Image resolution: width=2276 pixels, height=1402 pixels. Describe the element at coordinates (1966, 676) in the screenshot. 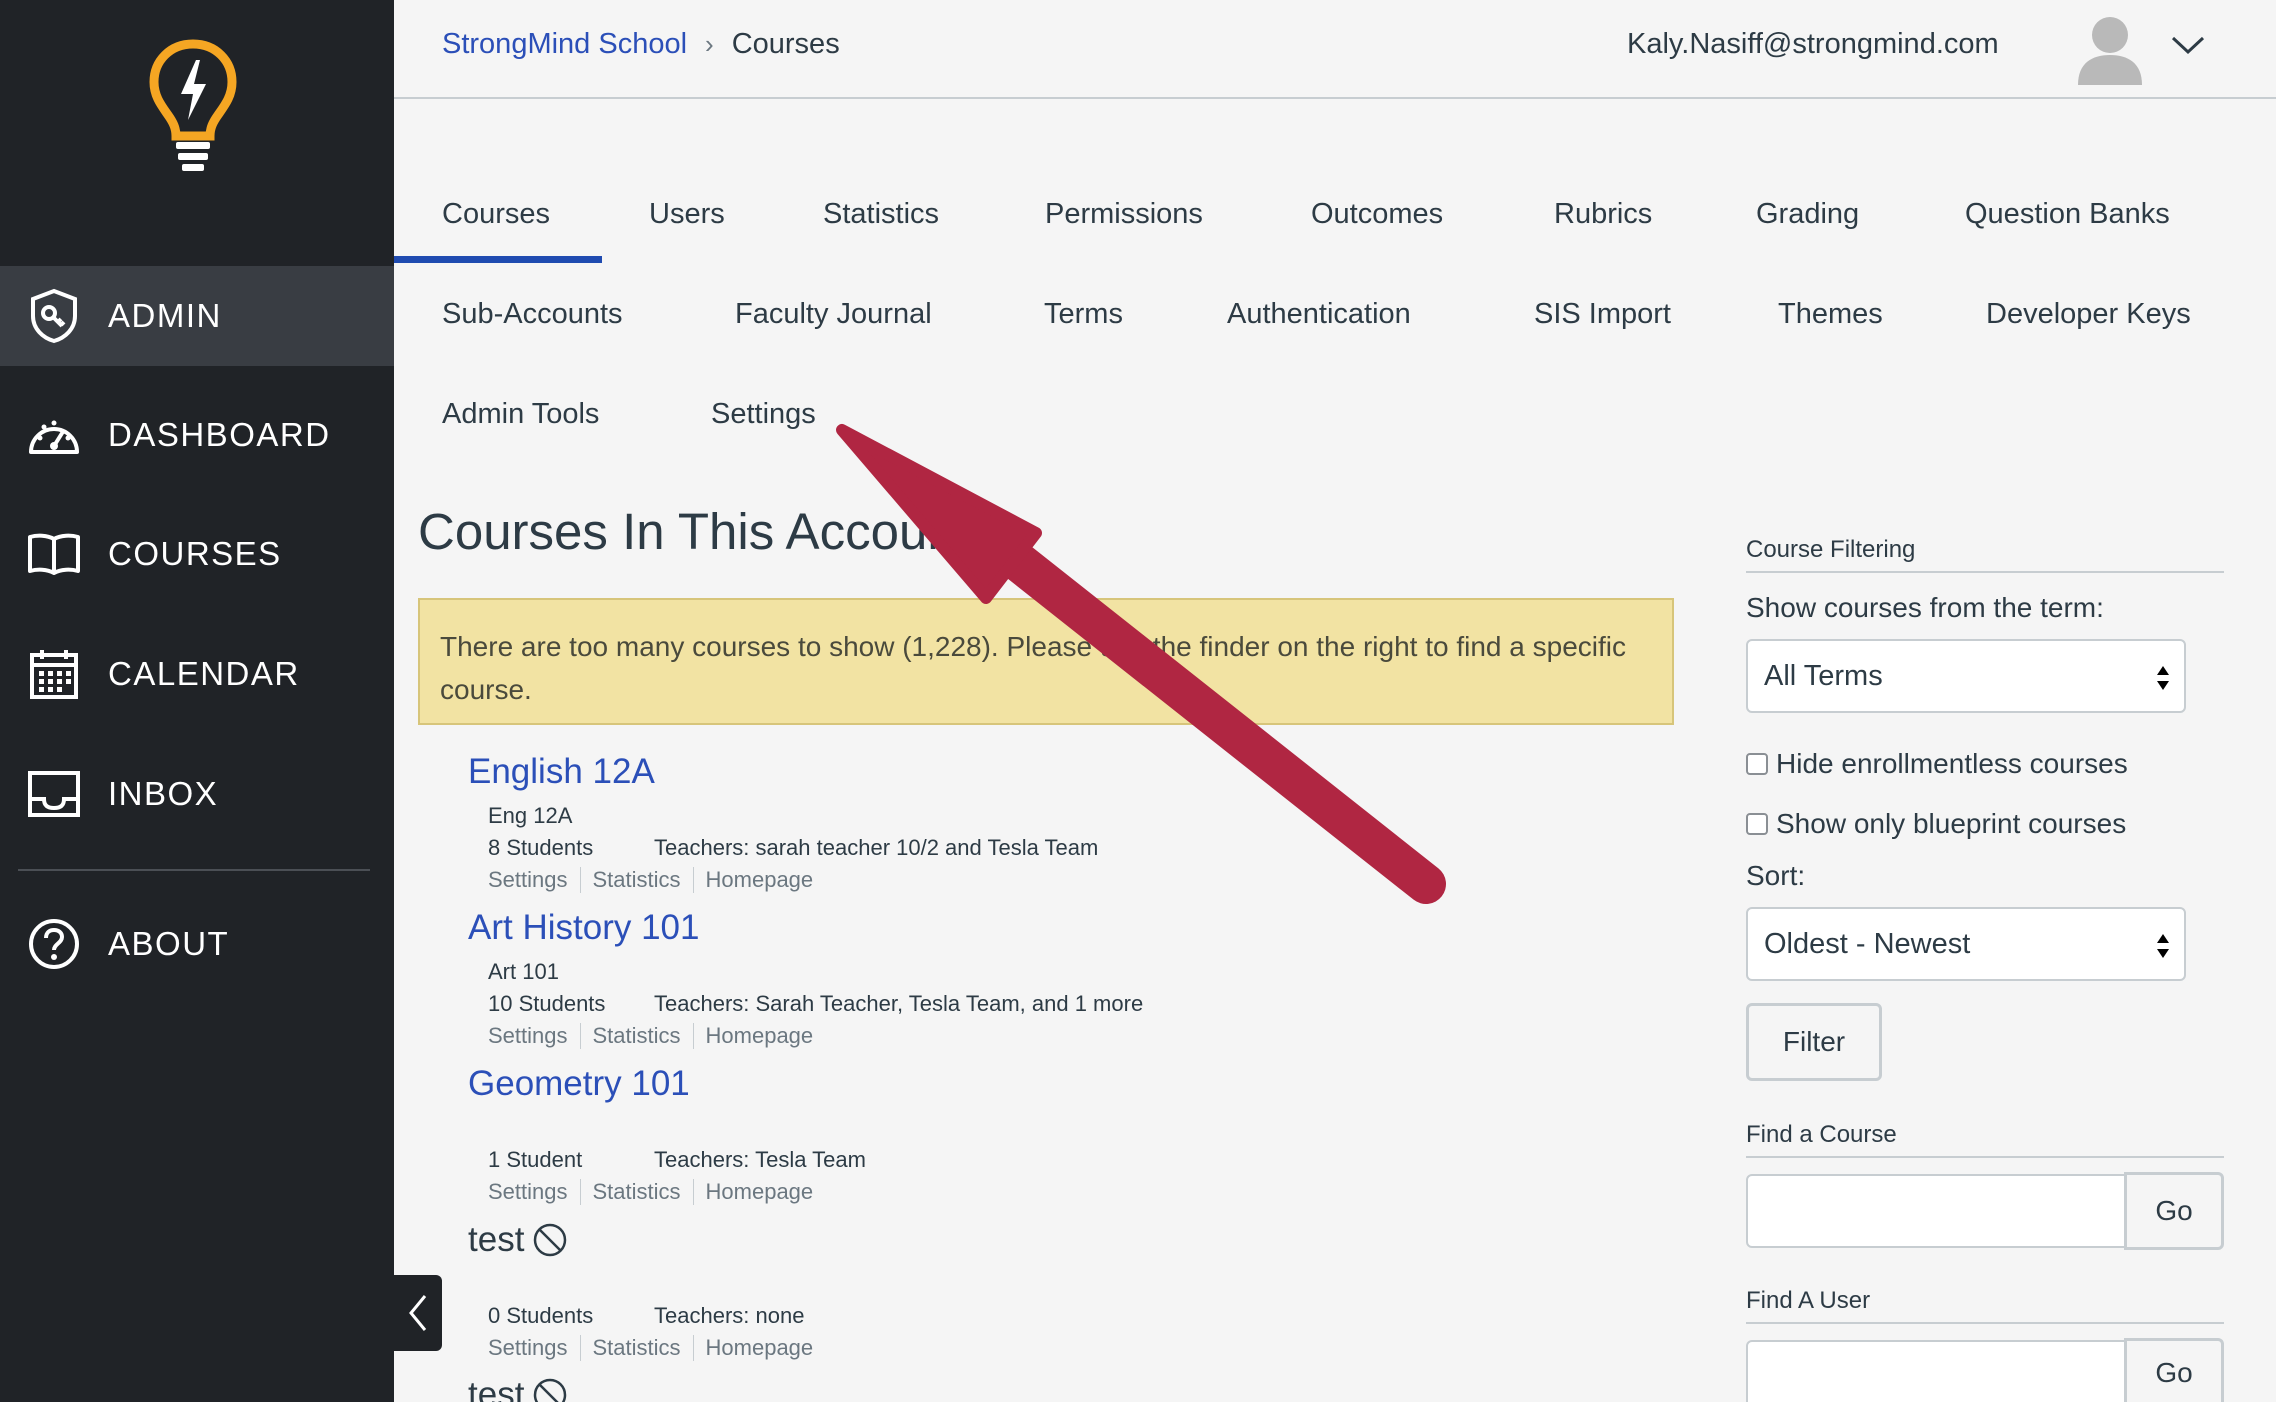

I see `term-select: All Terms` at that location.